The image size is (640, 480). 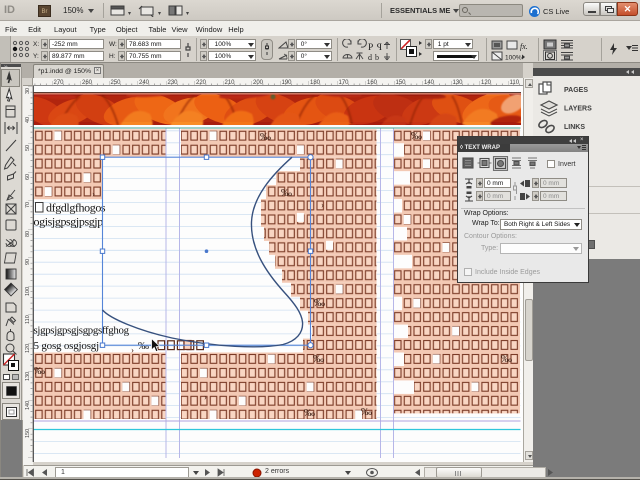 I want to click on svg-text: b, so click(x=377, y=57).